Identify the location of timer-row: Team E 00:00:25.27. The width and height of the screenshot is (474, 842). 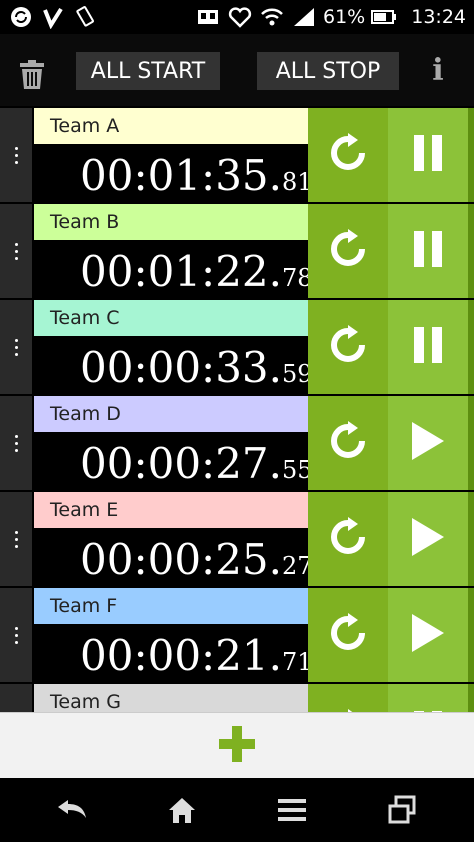
(237, 539).